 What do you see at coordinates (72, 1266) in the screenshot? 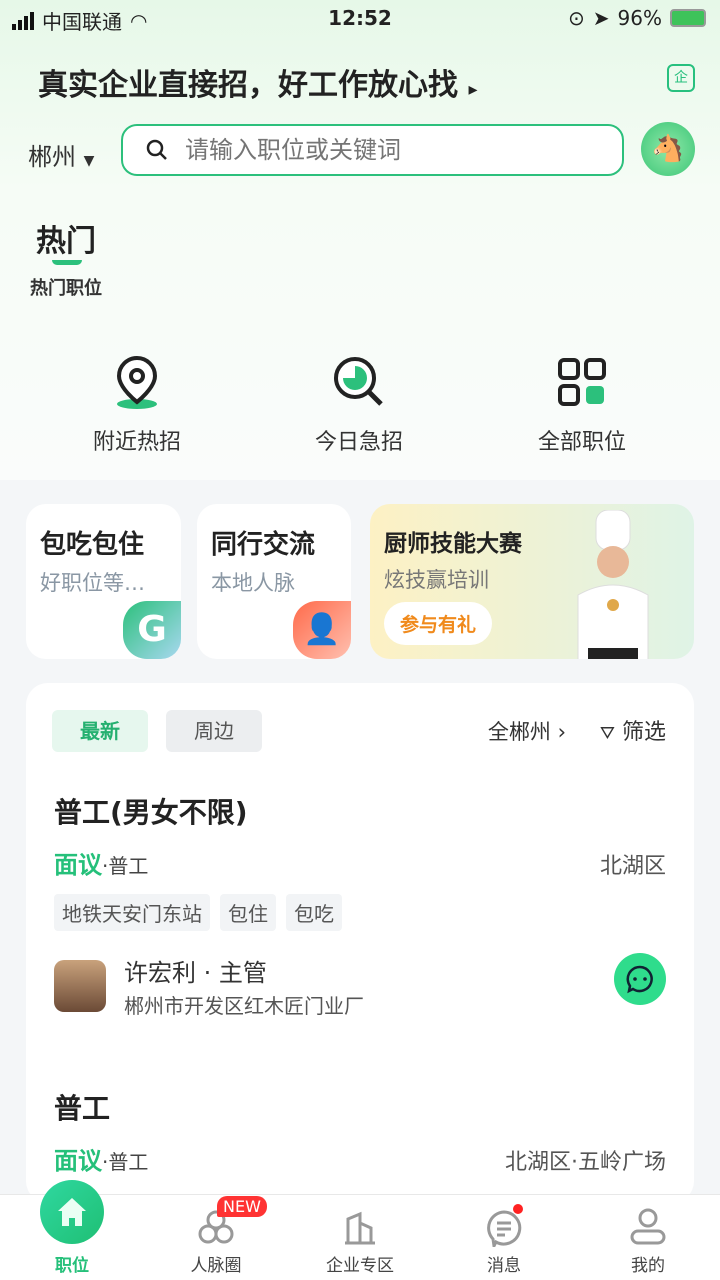
I see `nav-label: 职位` at bounding box center [72, 1266].